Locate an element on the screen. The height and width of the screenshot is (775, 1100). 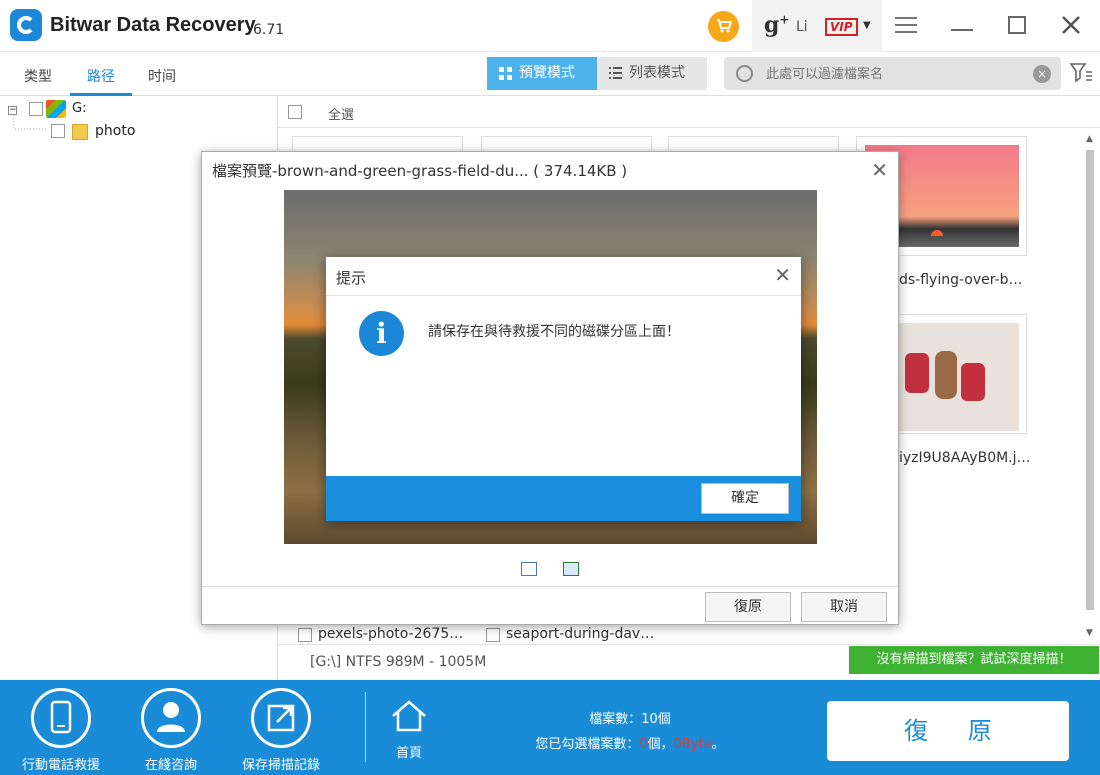
selected-count: 您已勾選檔案數：0個，0Byte。 is located at coordinates (630, 744).